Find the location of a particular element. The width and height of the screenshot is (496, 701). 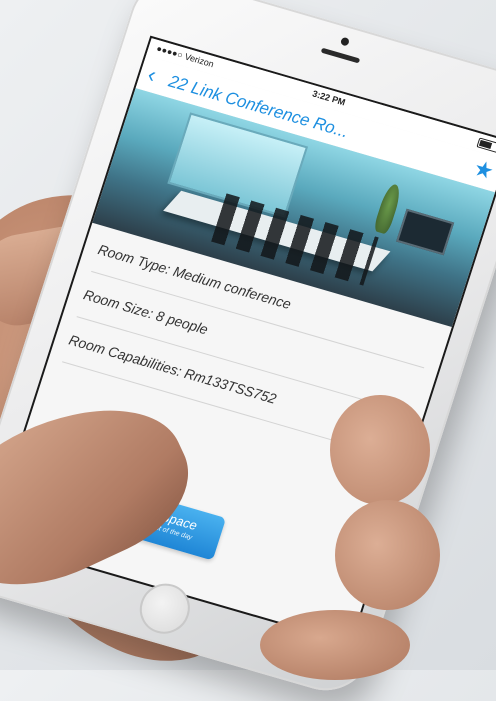

room-plant is located at coordinates (388, 208).